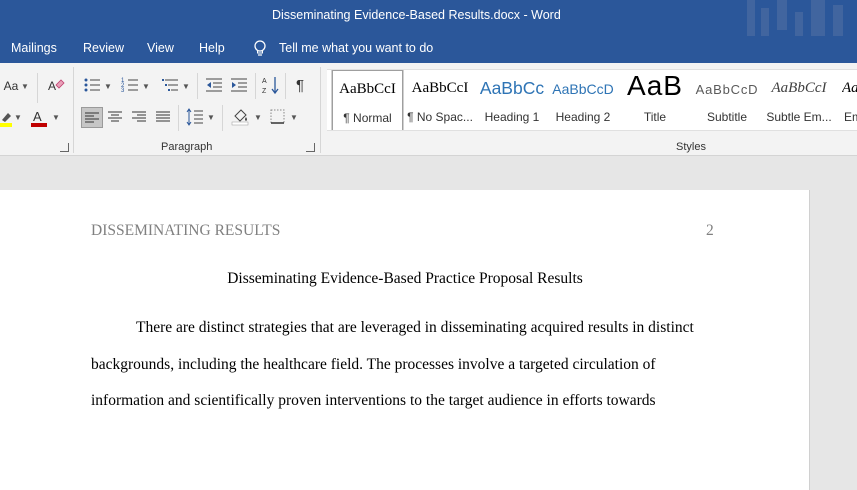 The image size is (857, 490). Describe the element at coordinates (727, 100) in the screenshot. I see `style-subtitle: AaBbCcD Subtitle` at that location.